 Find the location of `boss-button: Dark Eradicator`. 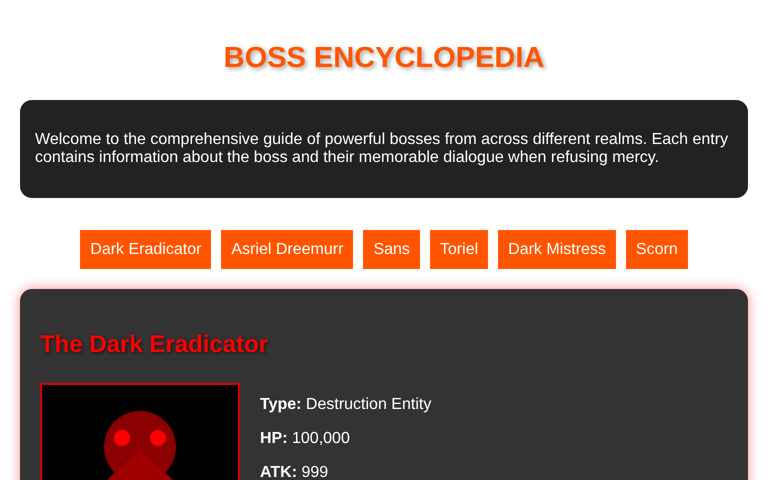

boss-button: Dark Eradicator is located at coordinates (146, 249).